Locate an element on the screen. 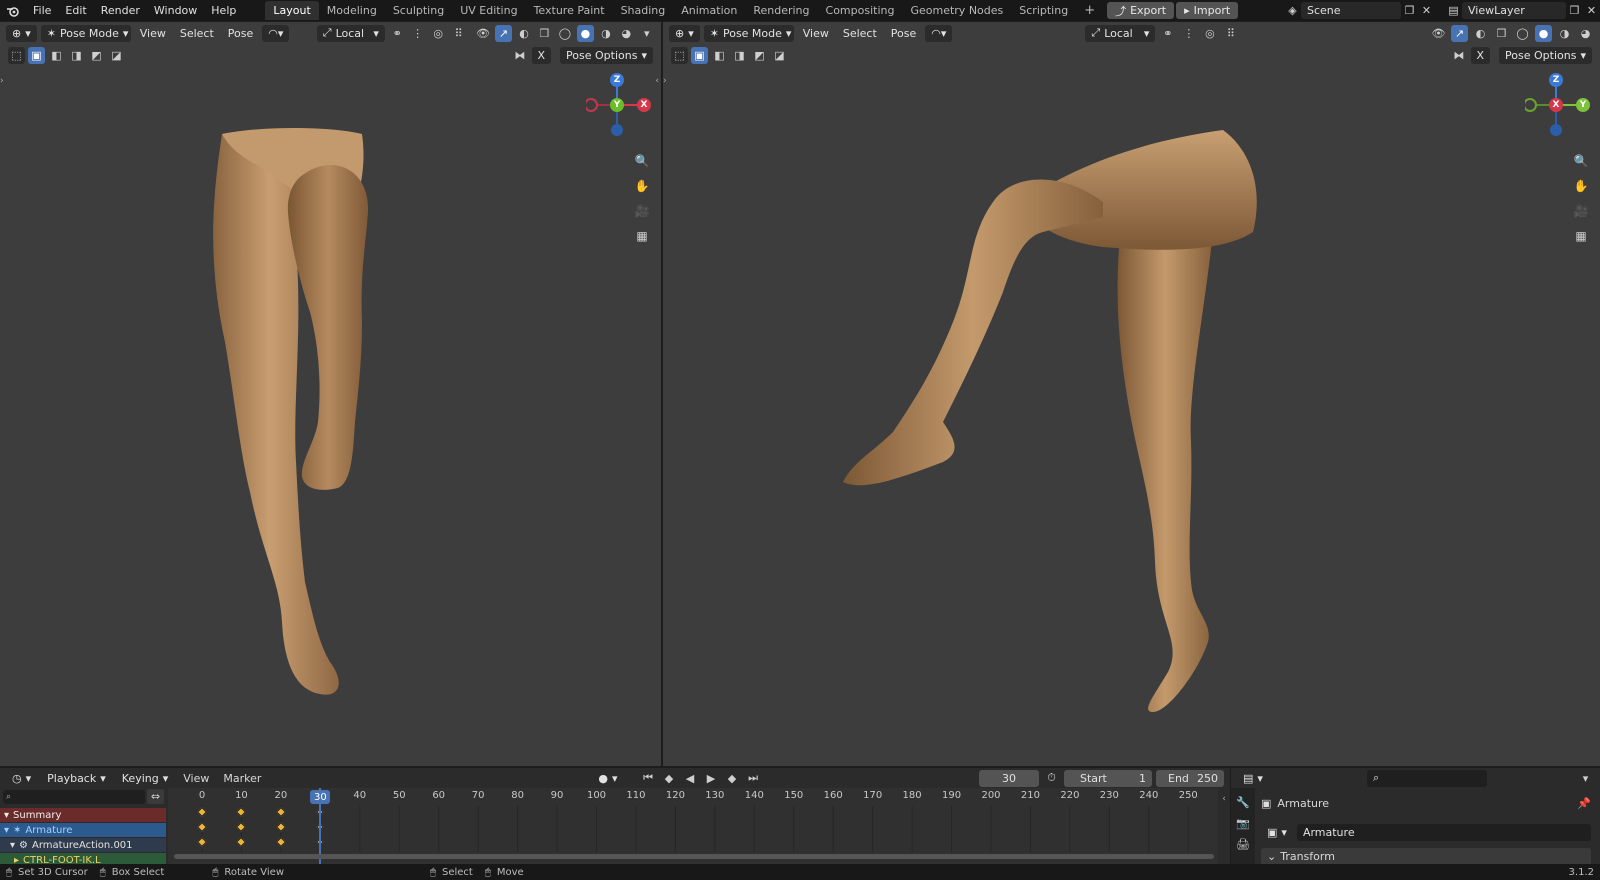 Image resolution: width=1600 pixels, height=880 pixels. gizmo-y-axis: Y is located at coordinates (617, 105).